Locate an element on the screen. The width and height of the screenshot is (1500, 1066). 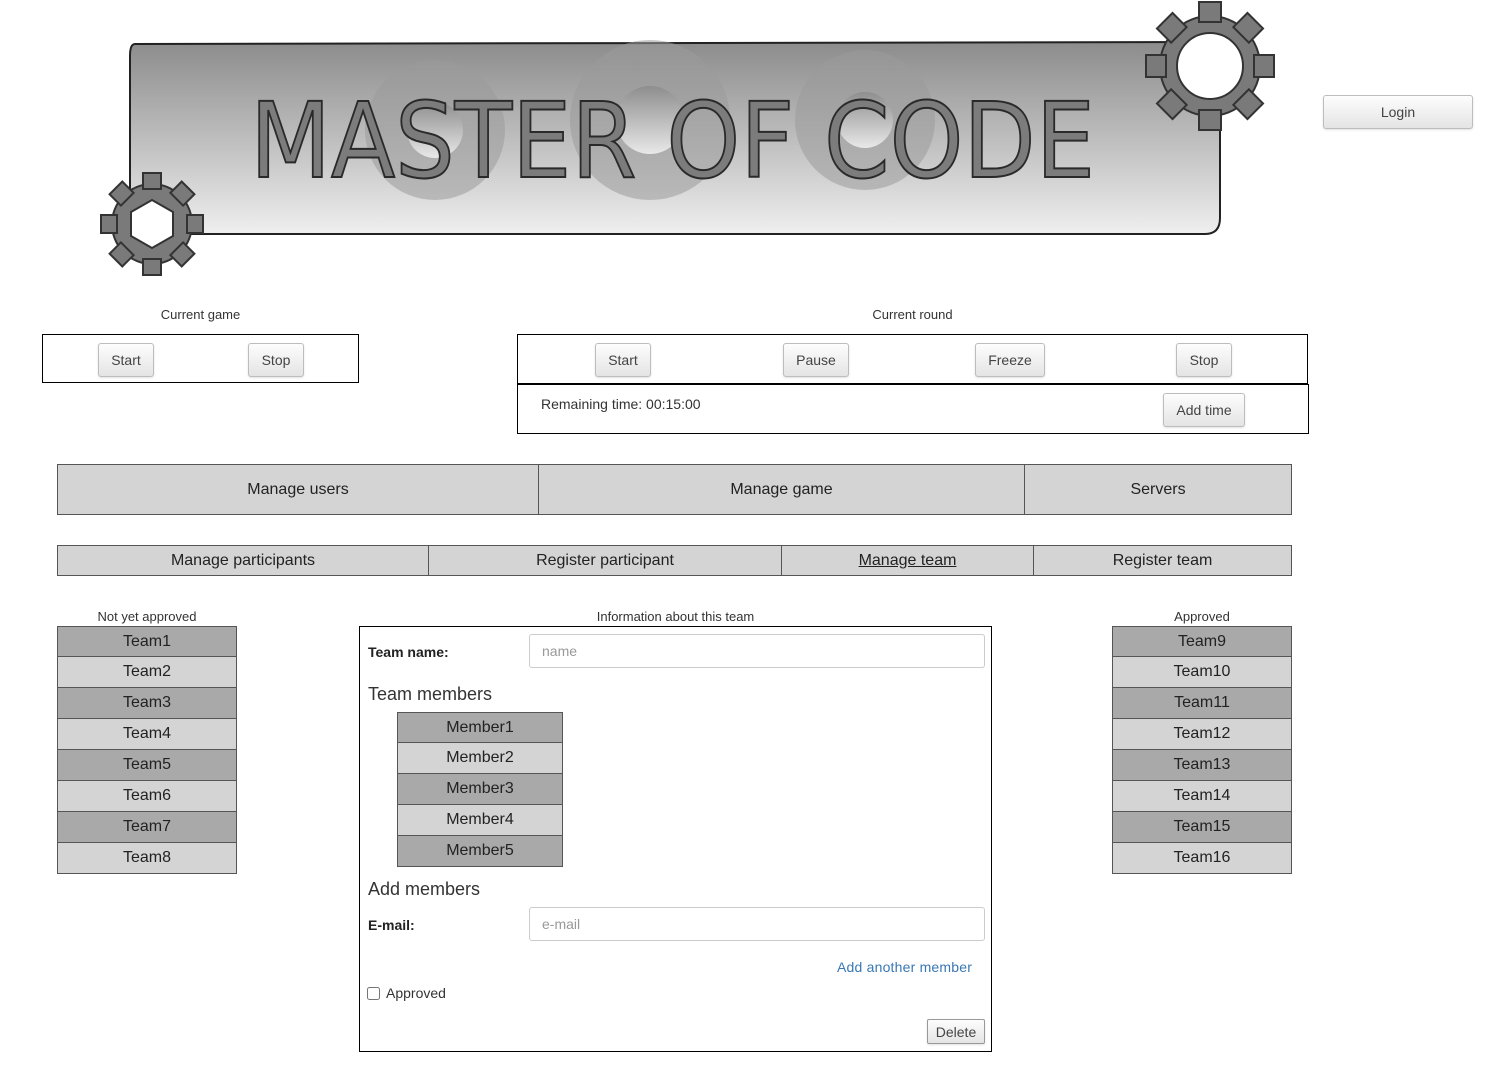
not-approved-caption: Not yet approved is located at coordinates (147, 616).